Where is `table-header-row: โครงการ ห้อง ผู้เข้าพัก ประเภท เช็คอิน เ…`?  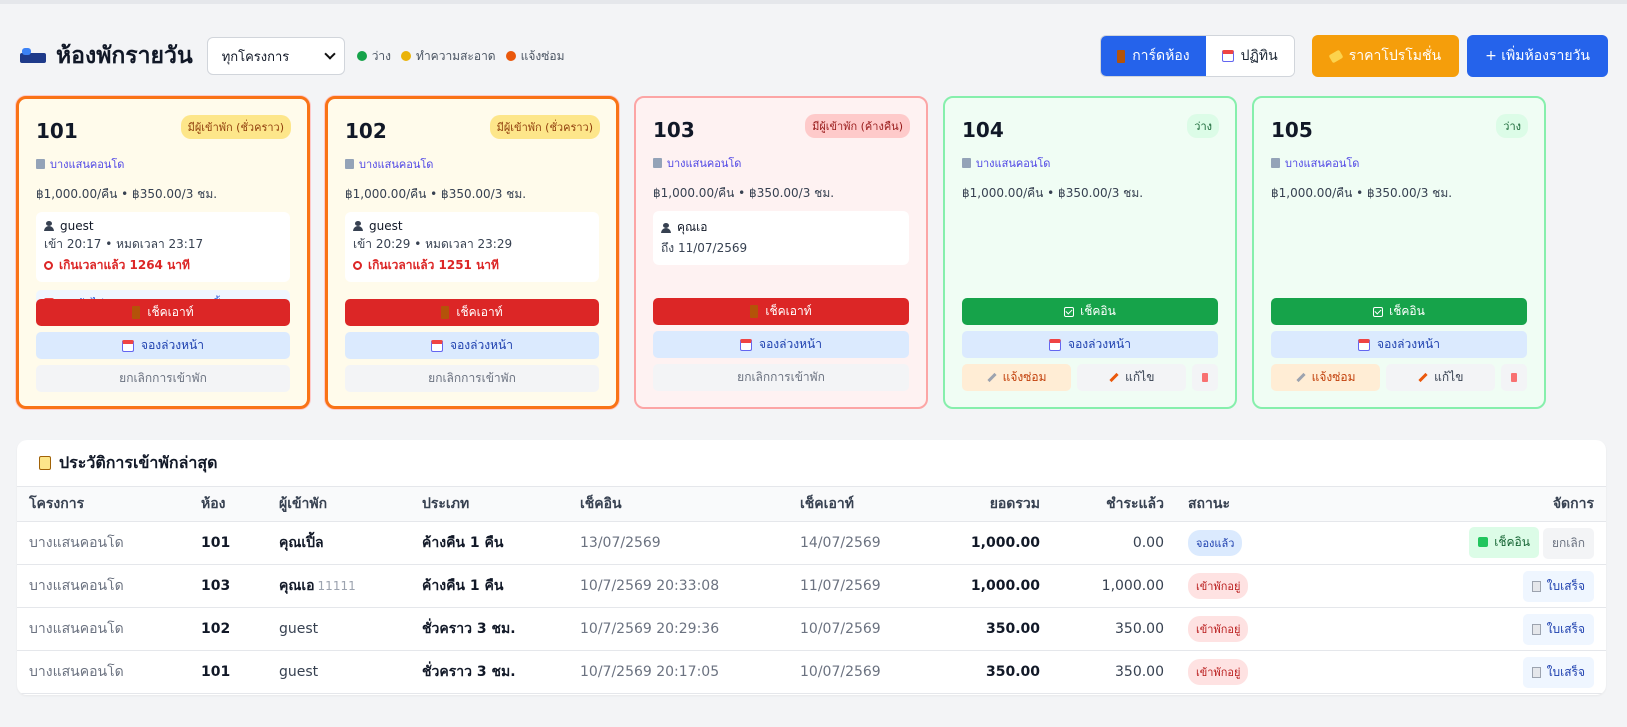
table-header-row: โครงการ ห้อง ผู้เข้าพัก ประเภท เช็คอิน เ… is located at coordinates (811, 504).